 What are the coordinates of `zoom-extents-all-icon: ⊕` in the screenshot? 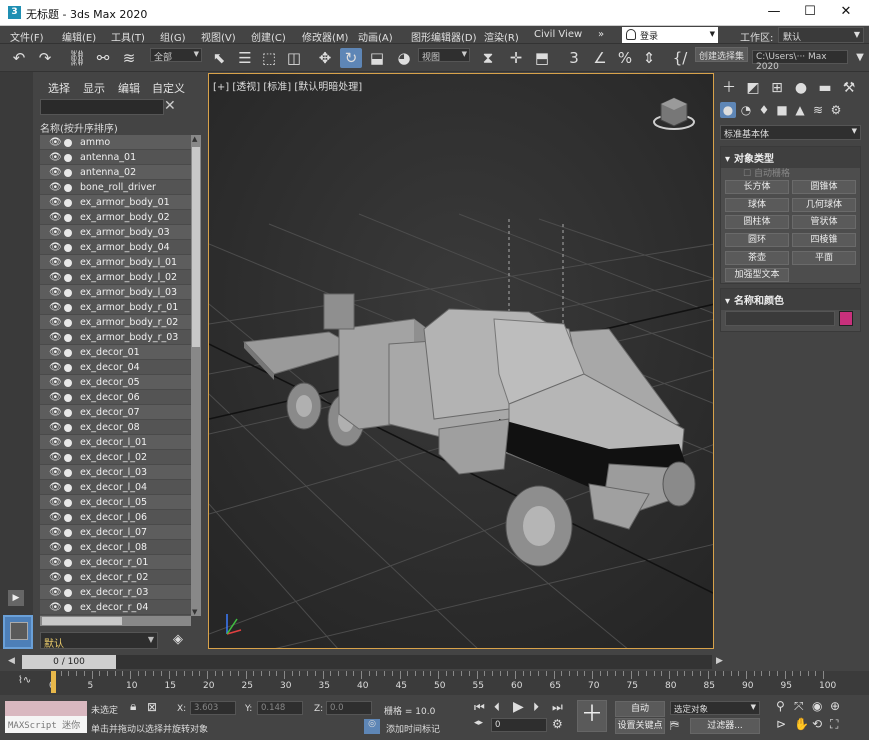 It's located at (835, 706).